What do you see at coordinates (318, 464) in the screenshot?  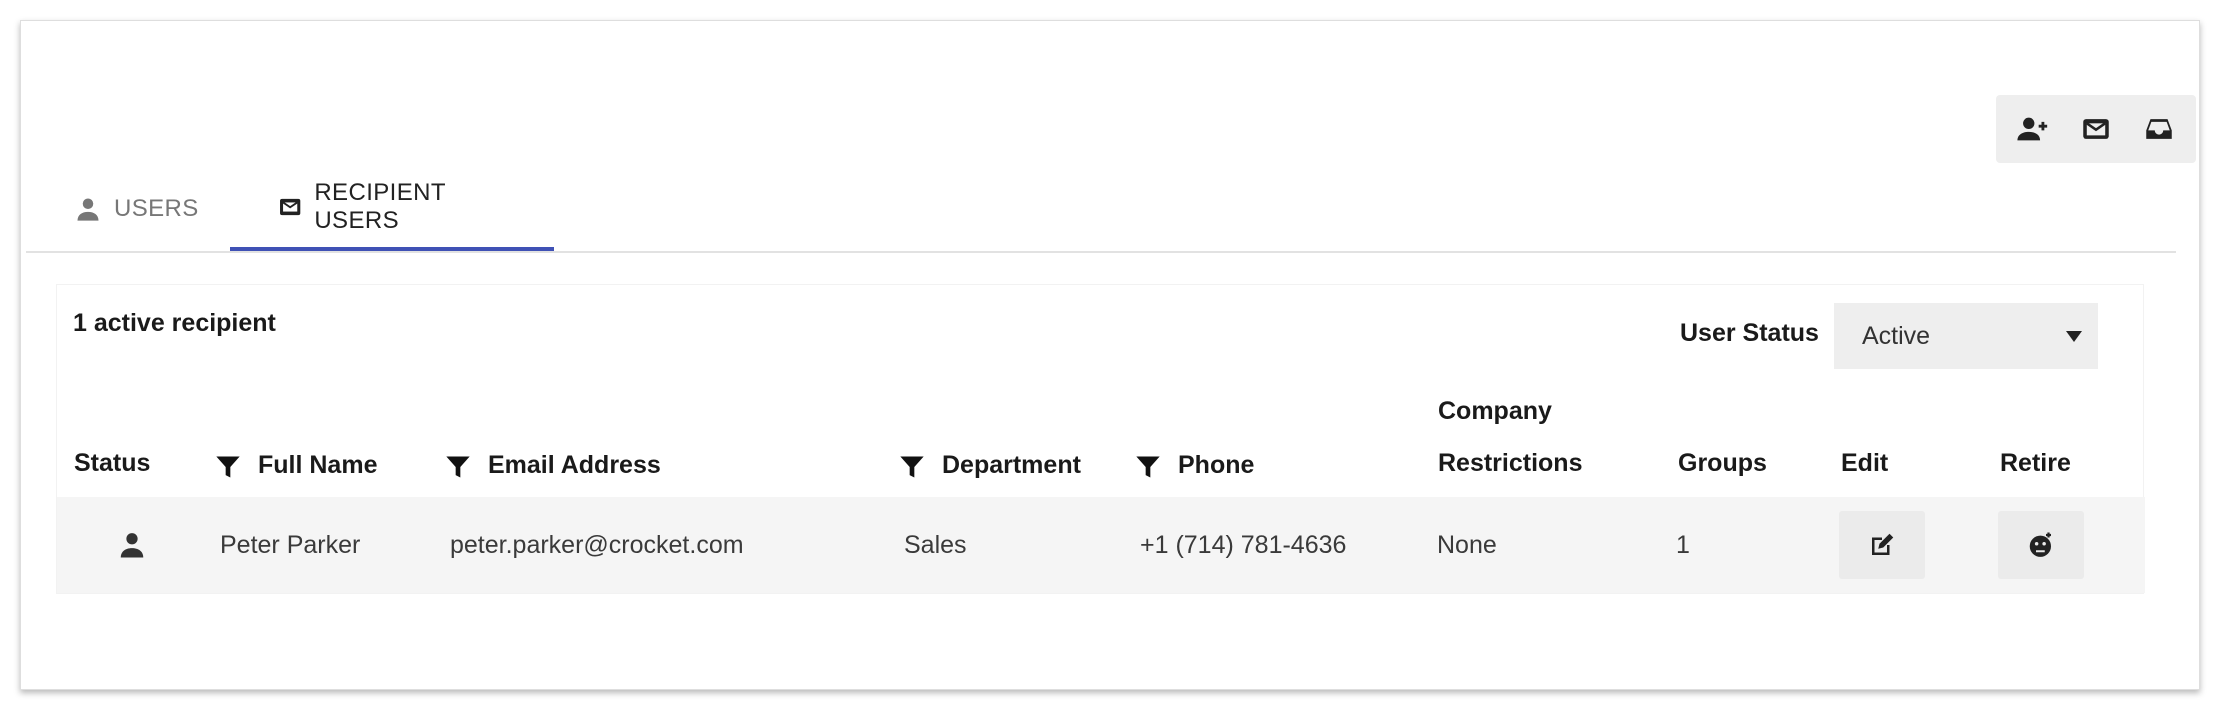 I see `header-full-name-label: Full Name` at bounding box center [318, 464].